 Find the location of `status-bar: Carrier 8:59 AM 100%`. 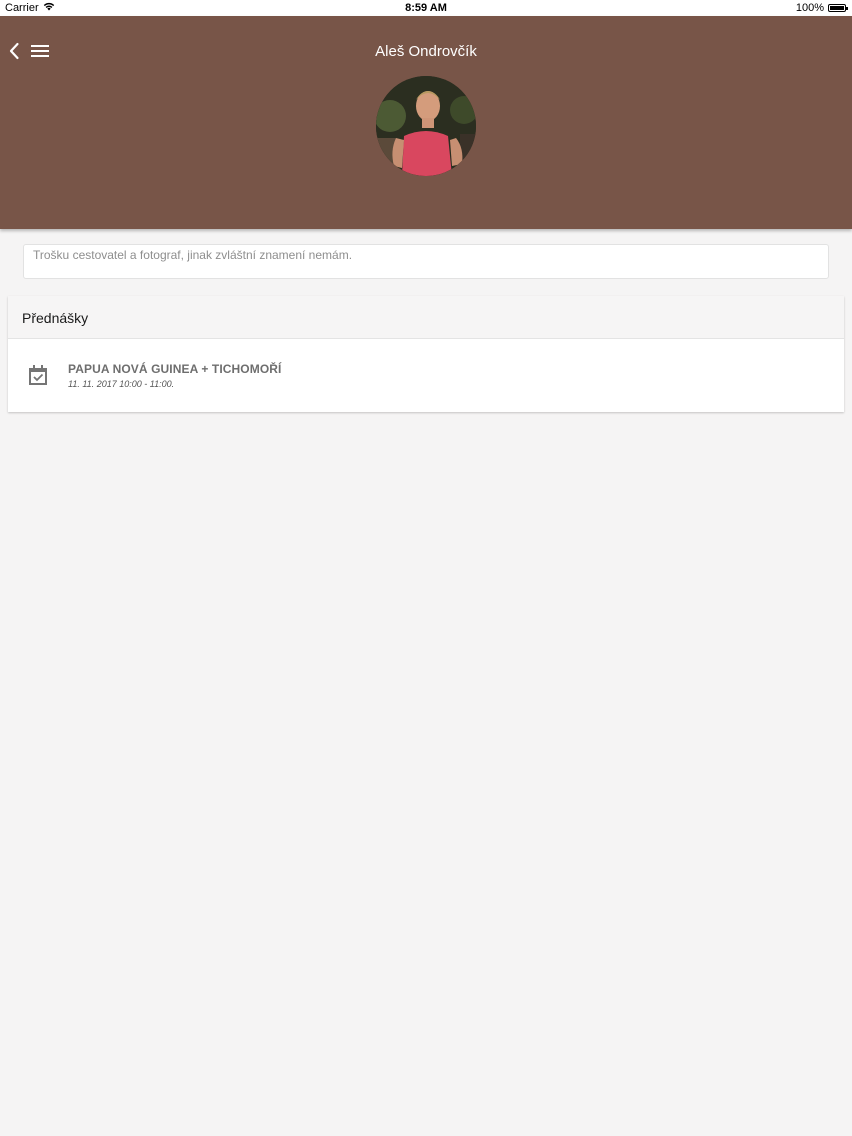

status-bar: Carrier 8:59 AM 100% is located at coordinates (426, 8).